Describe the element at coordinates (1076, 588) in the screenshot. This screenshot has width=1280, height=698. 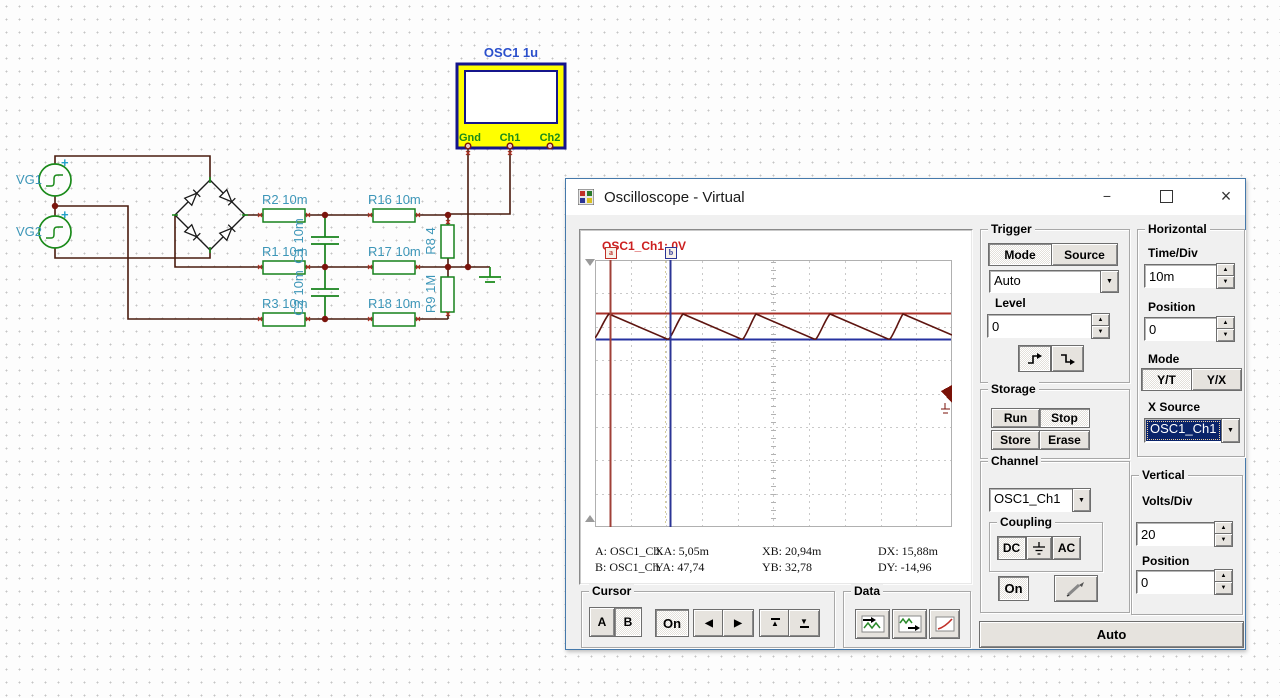
I see `probe-button` at that location.